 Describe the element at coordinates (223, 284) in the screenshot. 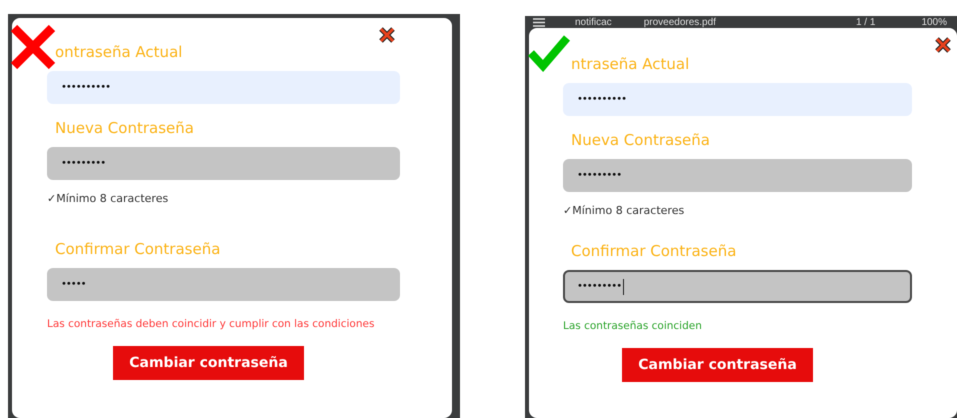

I see `password-field: •••••` at that location.